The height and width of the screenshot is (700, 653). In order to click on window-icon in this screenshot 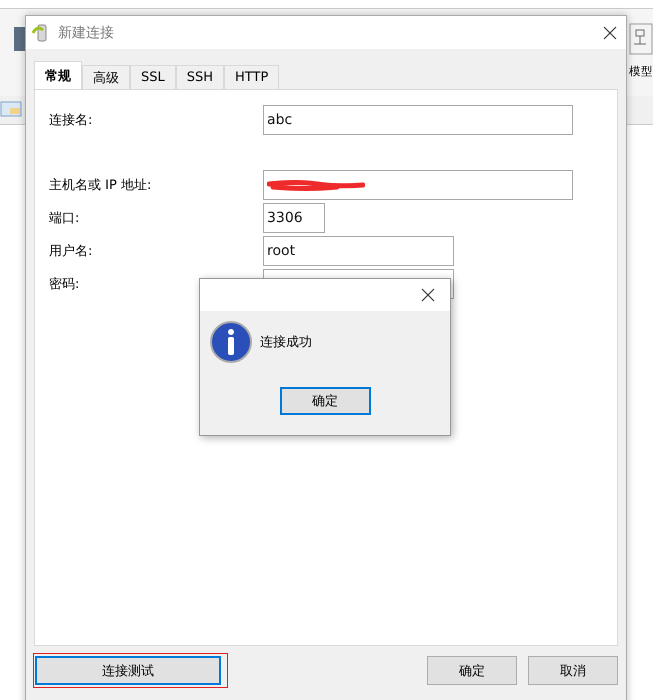, I will do `click(11, 109)`.